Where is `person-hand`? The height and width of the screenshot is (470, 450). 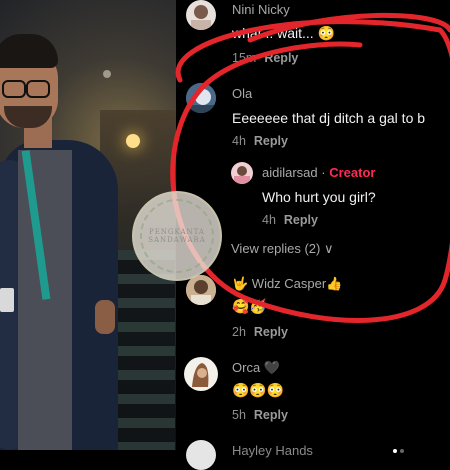
person-hand is located at coordinates (105, 317).